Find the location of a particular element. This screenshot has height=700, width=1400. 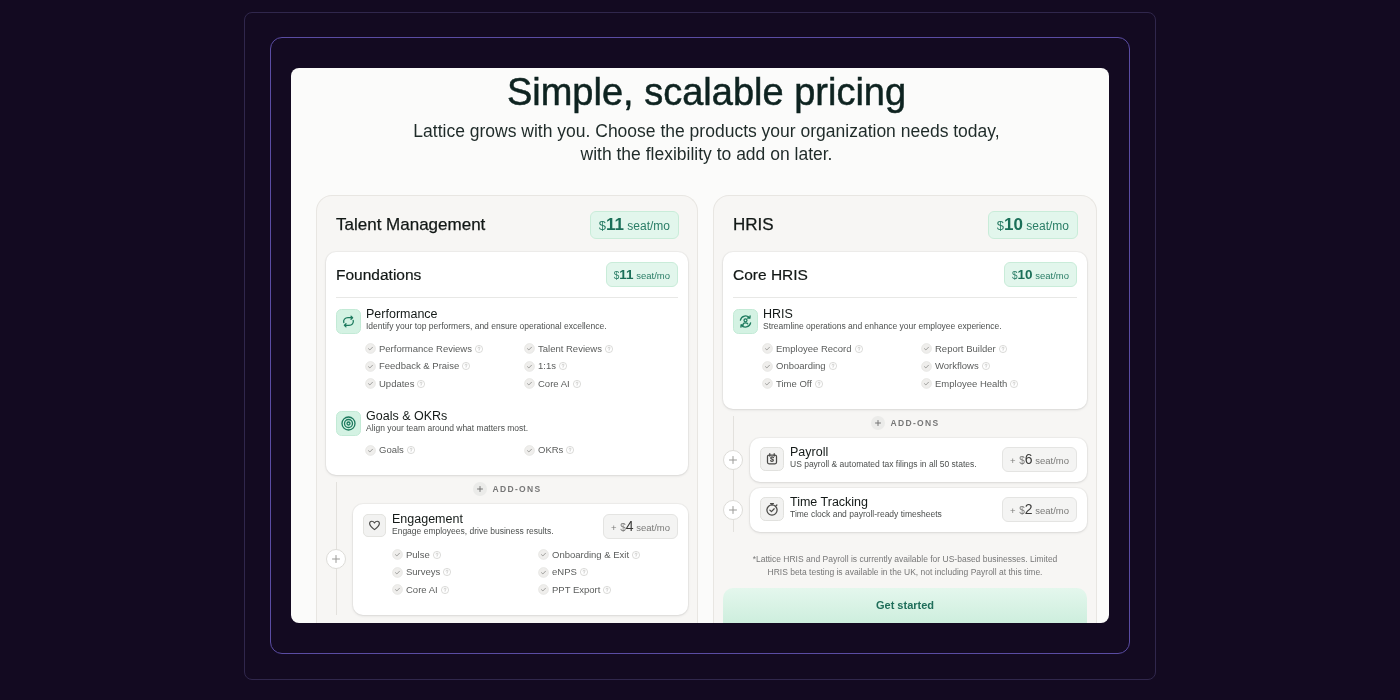

addon-name: Payroll is located at coordinates (810, 452).